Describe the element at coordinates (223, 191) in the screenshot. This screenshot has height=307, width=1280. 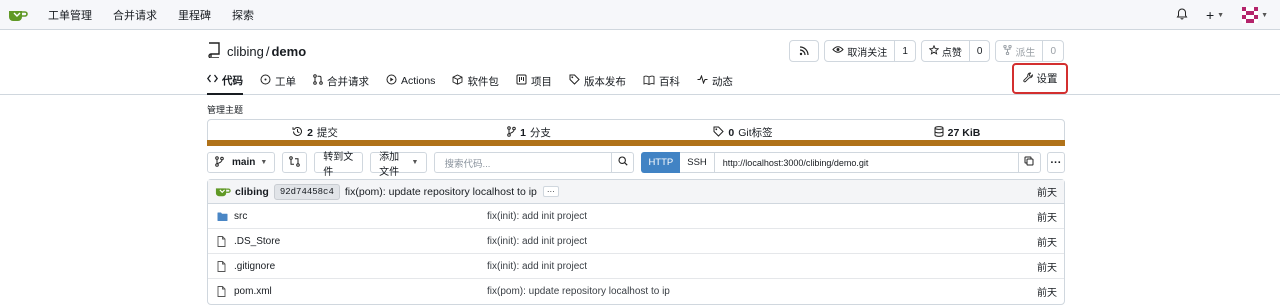
I see `author-avatar` at that location.